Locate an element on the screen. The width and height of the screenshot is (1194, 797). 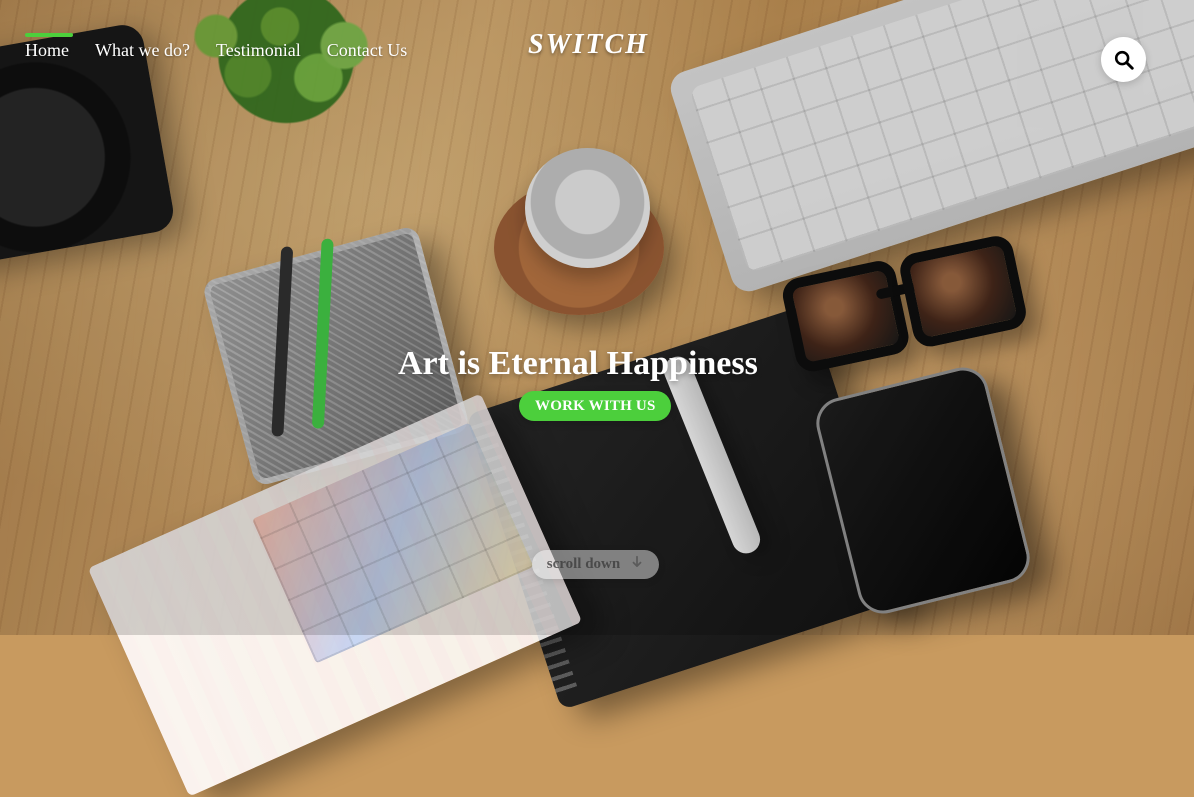
search-button is located at coordinates (1123, 59).